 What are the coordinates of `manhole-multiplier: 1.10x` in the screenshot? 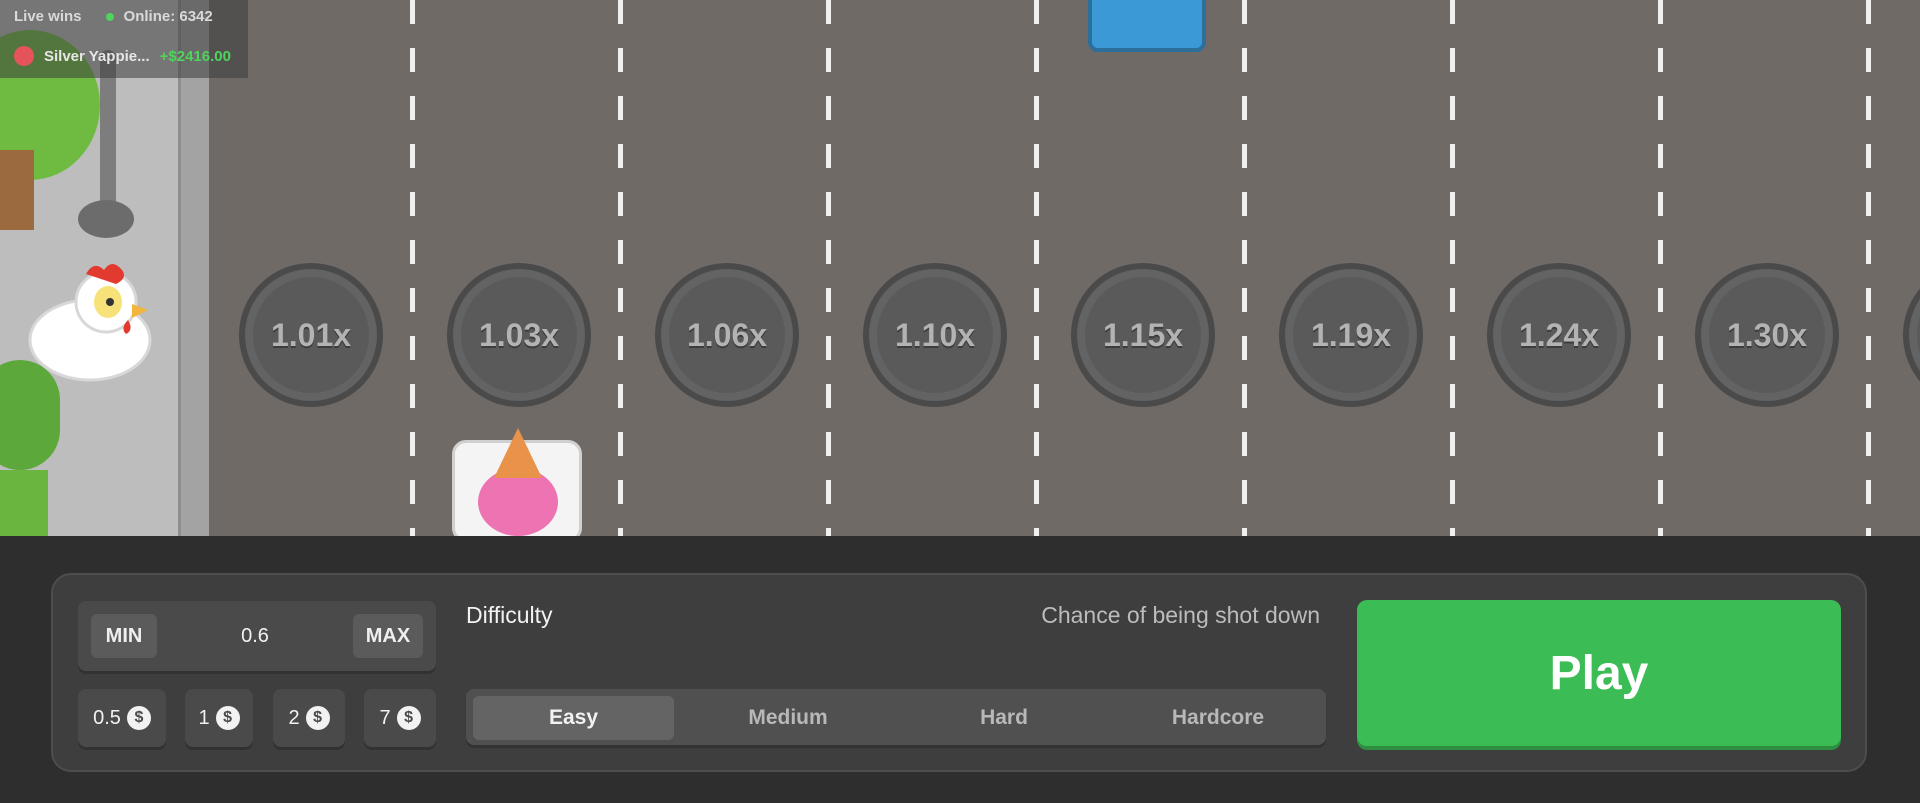 It's located at (935, 335).